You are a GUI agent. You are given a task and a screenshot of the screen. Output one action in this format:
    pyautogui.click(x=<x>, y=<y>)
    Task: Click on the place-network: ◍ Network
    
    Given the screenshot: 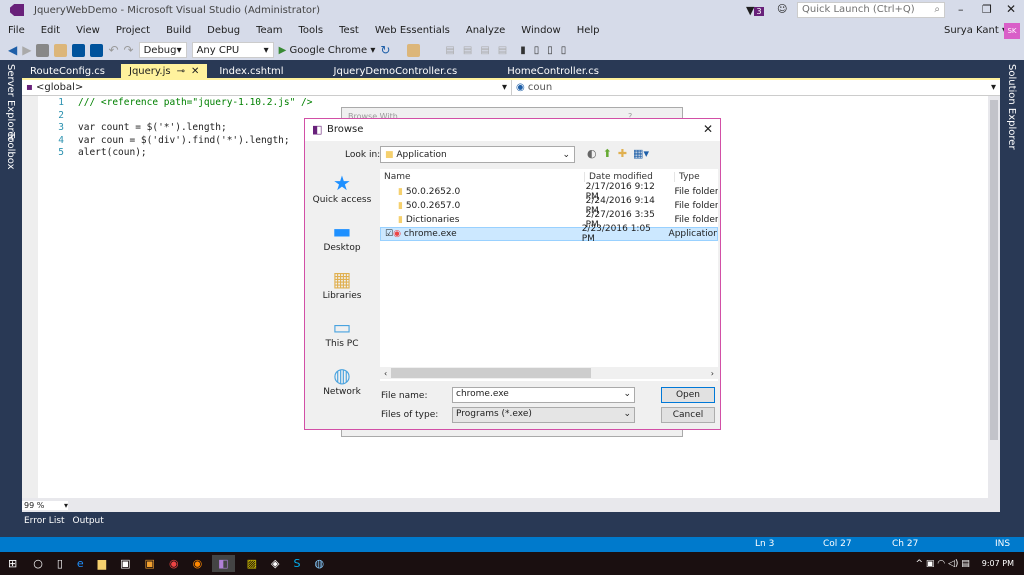 What is the action you would take?
    pyautogui.click(x=342, y=380)
    